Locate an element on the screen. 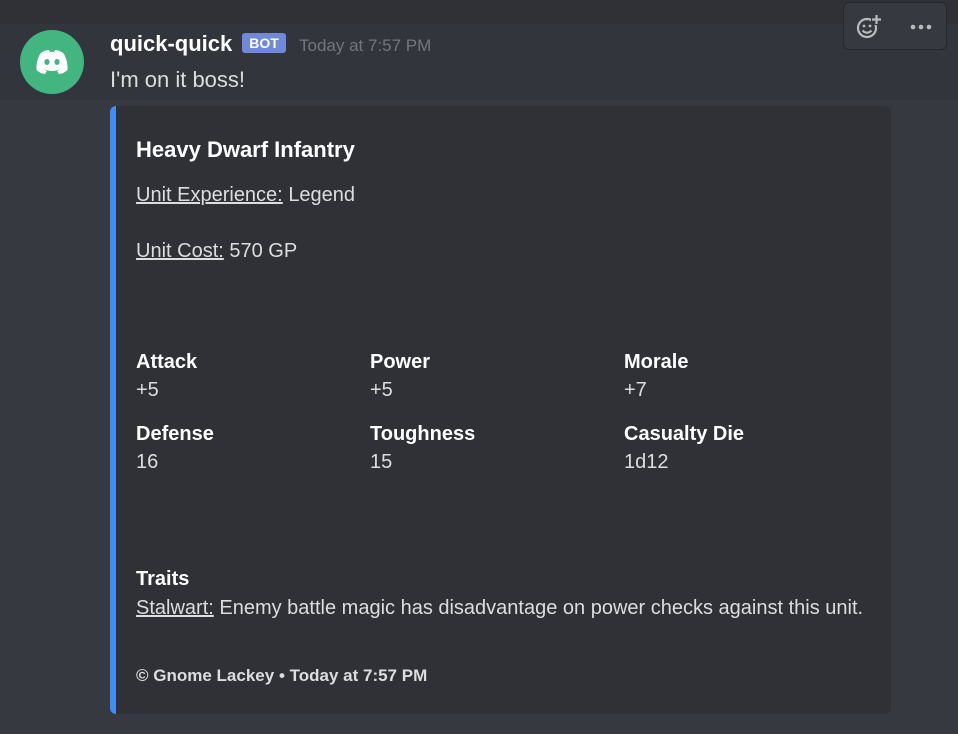 The width and height of the screenshot is (958, 734). discord-logo-icon is located at coordinates (52, 62).